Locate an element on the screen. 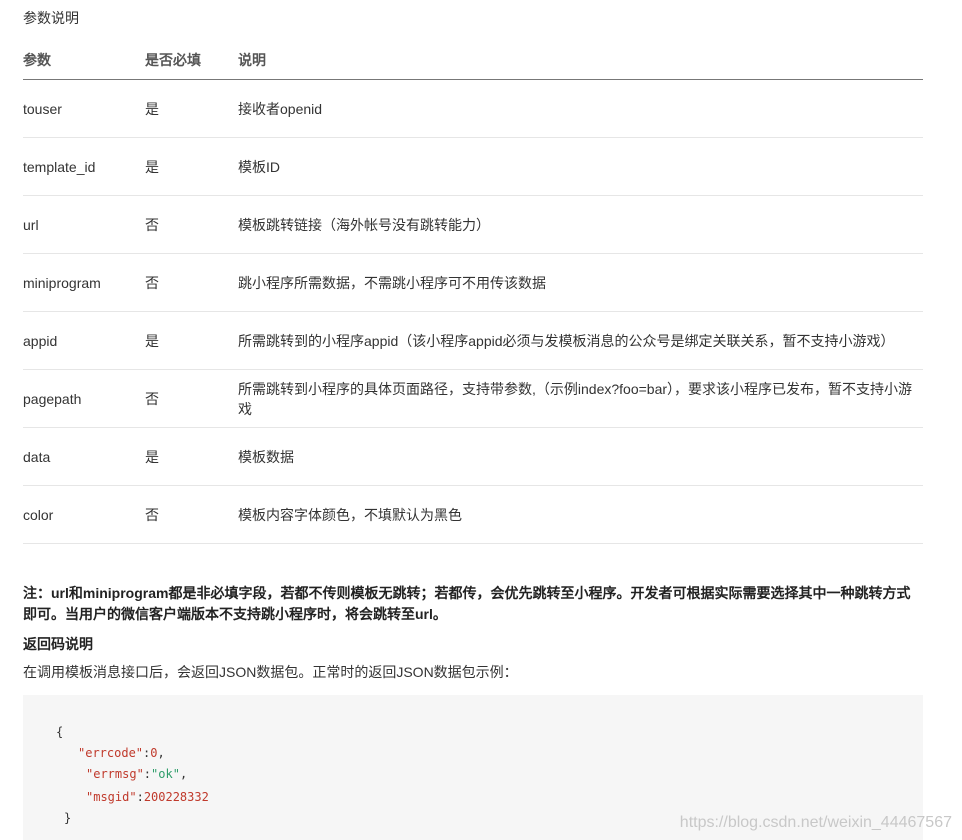 The width and height of the screenshot is (962, 840). desc-cell: 跳小程序所需数据，不需跳小程序可不用传该数据 is located at coordinates (580, 282).